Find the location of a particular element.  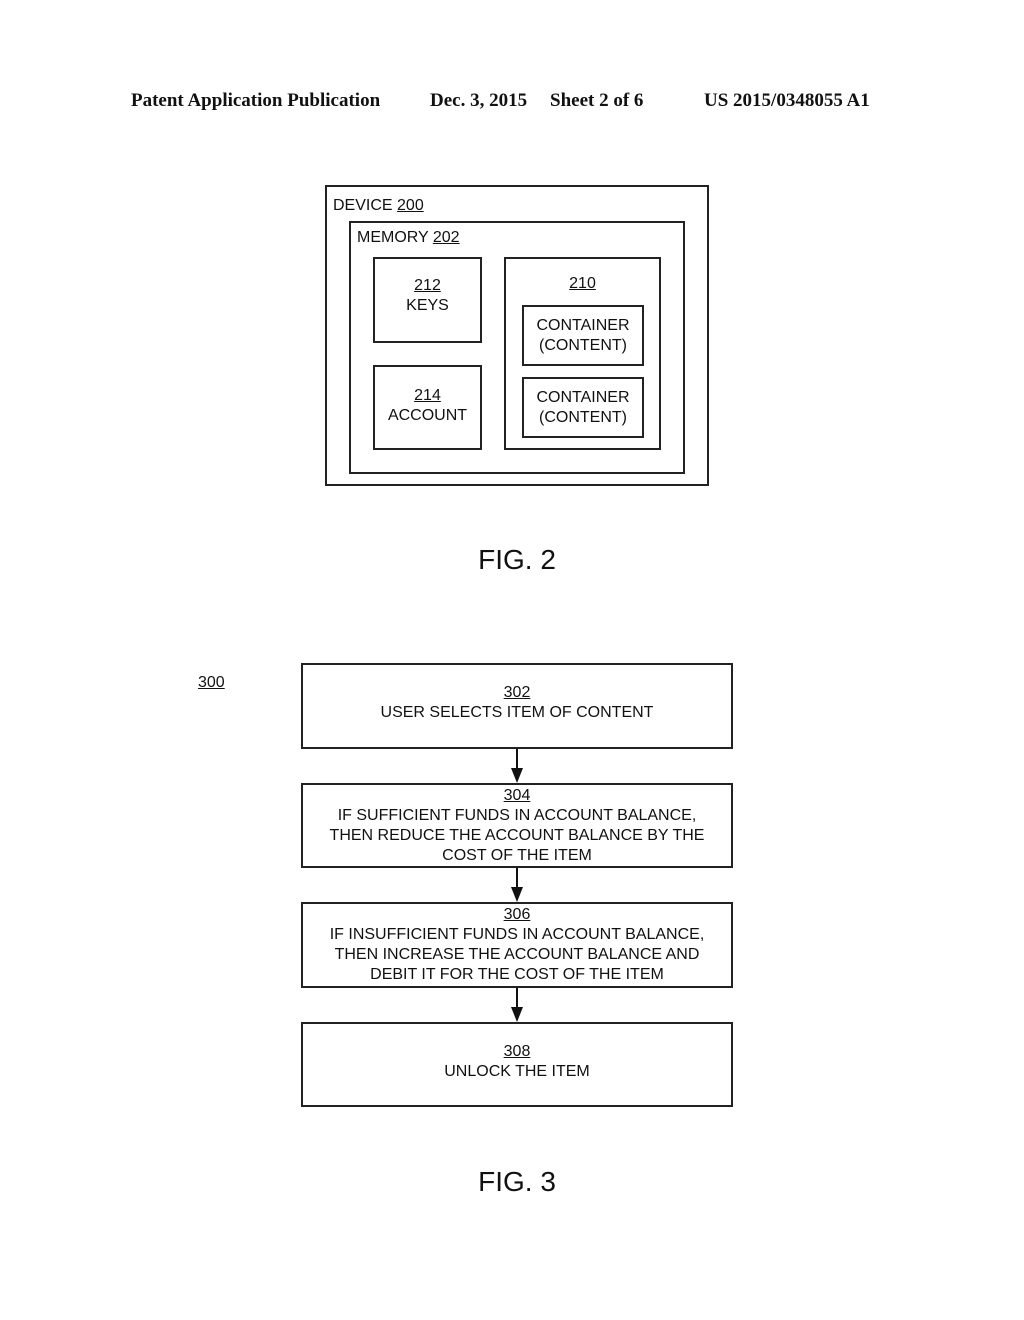

flow-arrows is located at coordinates (517, 885).